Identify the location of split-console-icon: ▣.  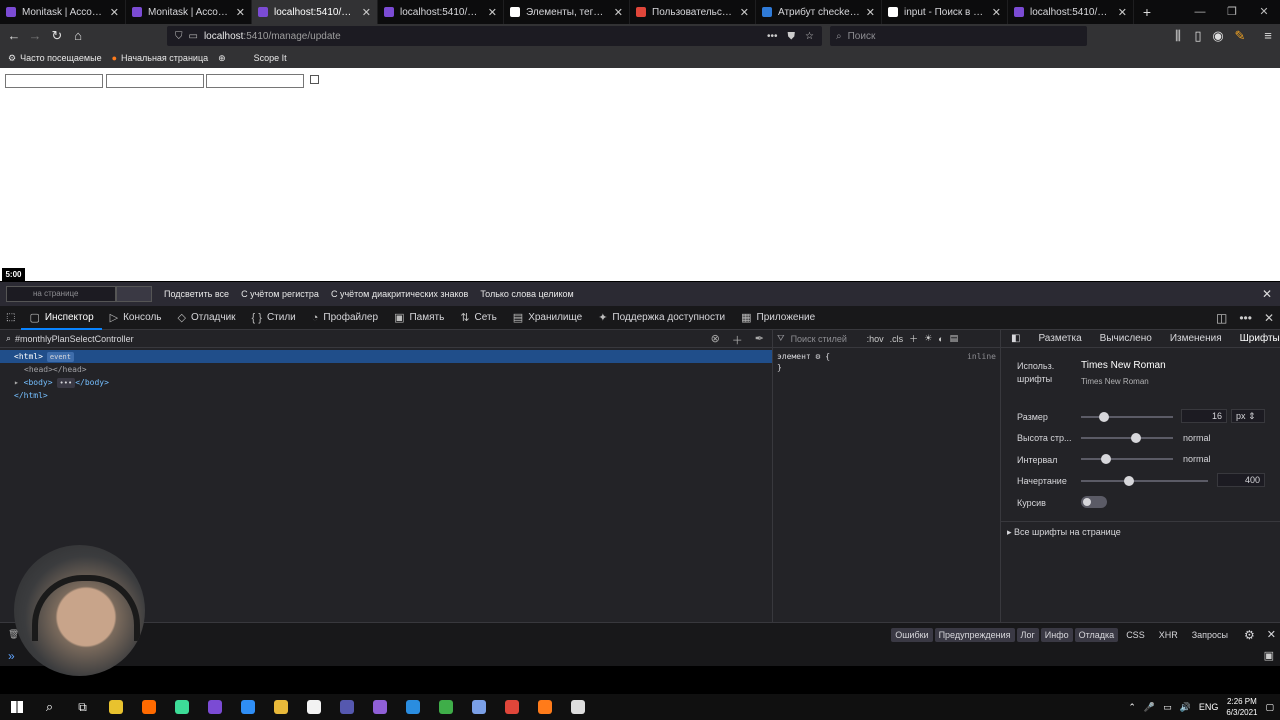
(1269, 656).